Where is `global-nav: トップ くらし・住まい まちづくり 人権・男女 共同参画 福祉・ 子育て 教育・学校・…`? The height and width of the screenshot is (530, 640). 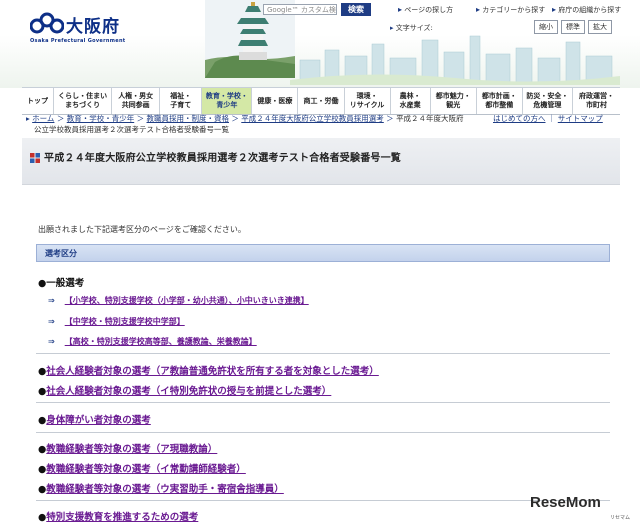
global-nav: トップ くらし・住まい まちづくり 人権・男女 共同参画 福祉・ 子育て 教育・学校・… is located at coordinates (321, 101).